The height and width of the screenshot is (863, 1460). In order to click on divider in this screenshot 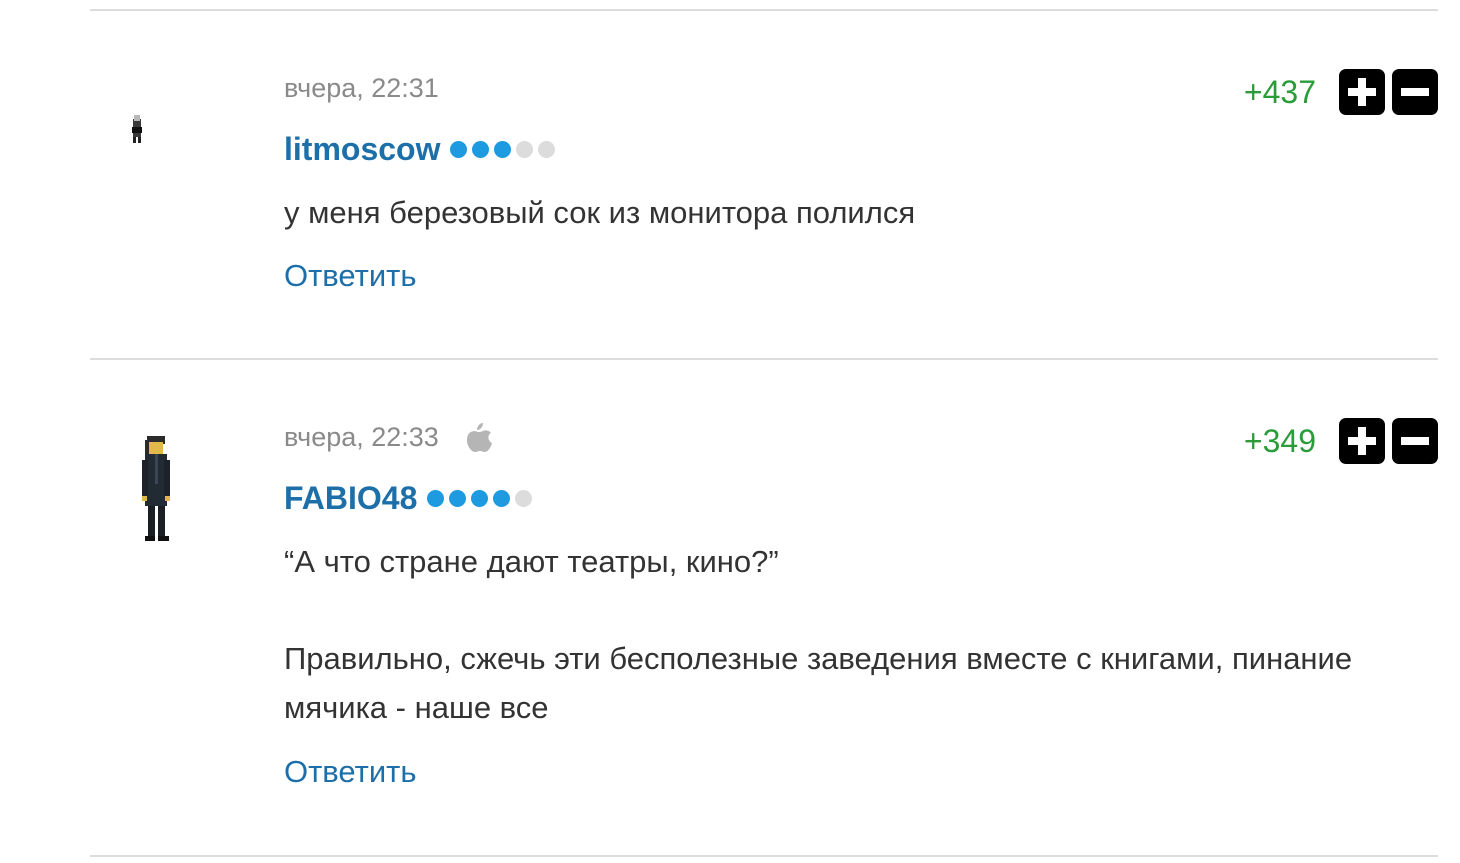, I will do `click(764, 856)`.